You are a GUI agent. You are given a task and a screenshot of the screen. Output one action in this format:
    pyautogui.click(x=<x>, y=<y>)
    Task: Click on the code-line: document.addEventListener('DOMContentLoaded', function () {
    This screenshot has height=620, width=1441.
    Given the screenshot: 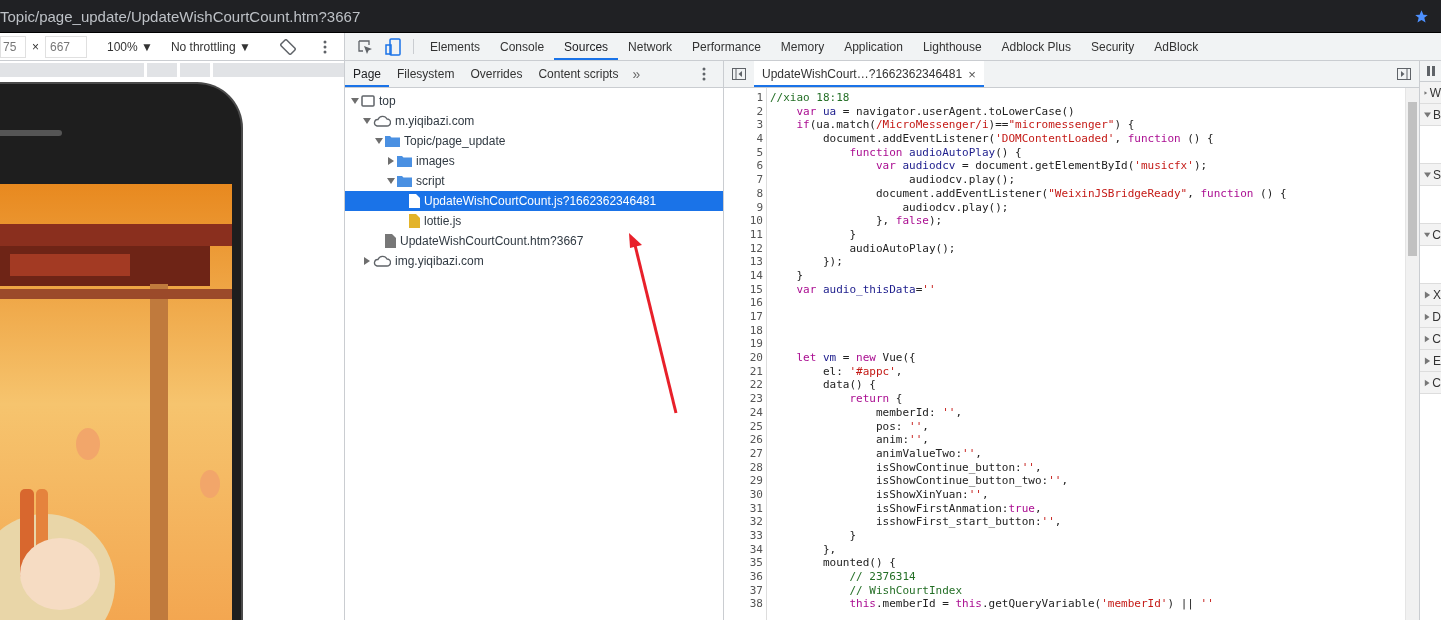 What is the action you would take?
    pyautogui.click(x=1018, y=139)
    